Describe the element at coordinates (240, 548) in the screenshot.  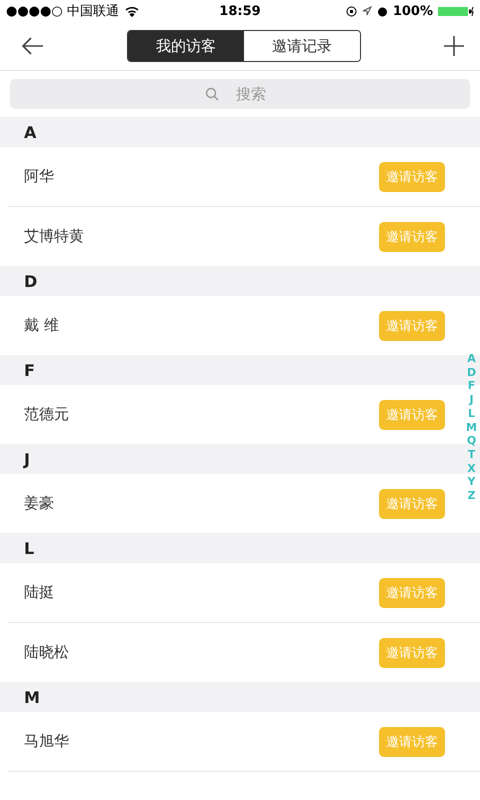
I see `section-header: L` at that location.